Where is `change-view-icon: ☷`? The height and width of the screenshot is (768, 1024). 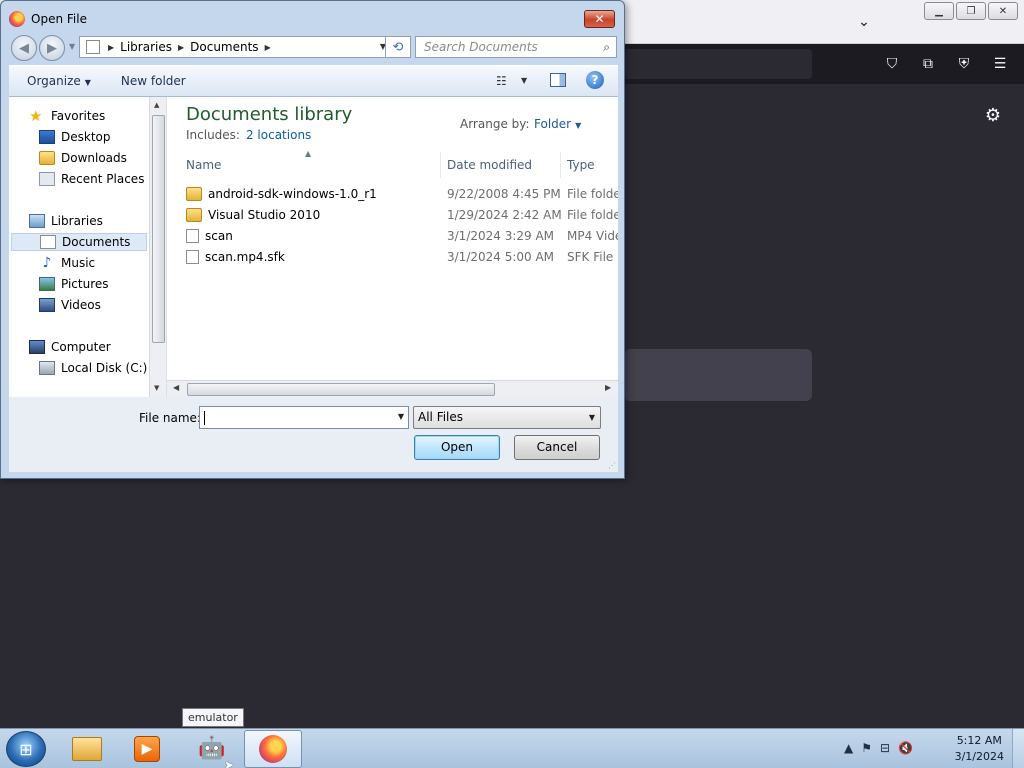 change-view-icon: ☷ is located at coordinates (501, 81).